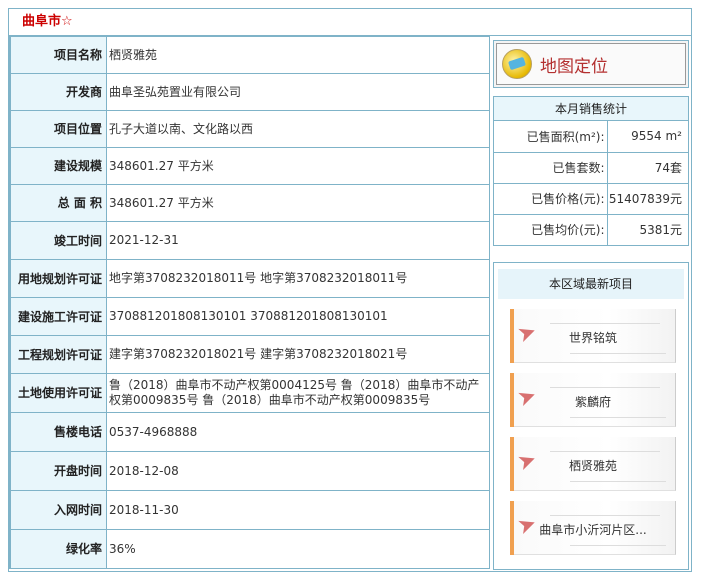 This screenshot has width=701, height=578. I want to click on map-locate-inner: 地图定位, so click(591, 64).